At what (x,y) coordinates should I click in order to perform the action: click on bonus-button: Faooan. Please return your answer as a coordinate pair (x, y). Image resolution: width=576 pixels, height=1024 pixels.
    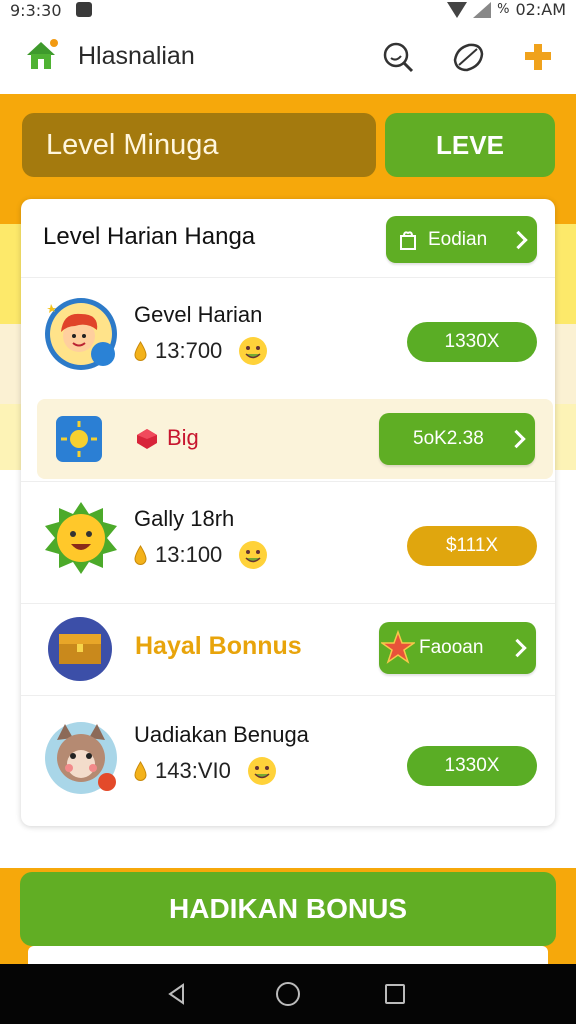
    Looking at the image, I should click on (457, 648).